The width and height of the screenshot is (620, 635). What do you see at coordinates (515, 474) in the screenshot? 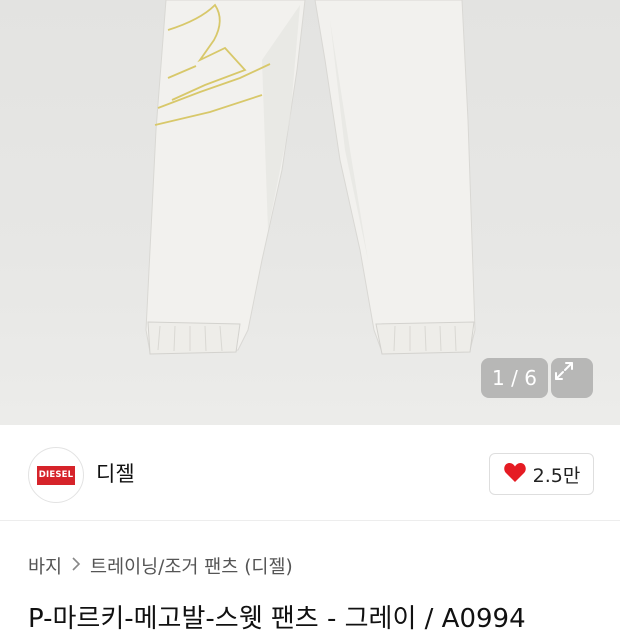
I see `heart-icon` at bounding box center [515, 474].